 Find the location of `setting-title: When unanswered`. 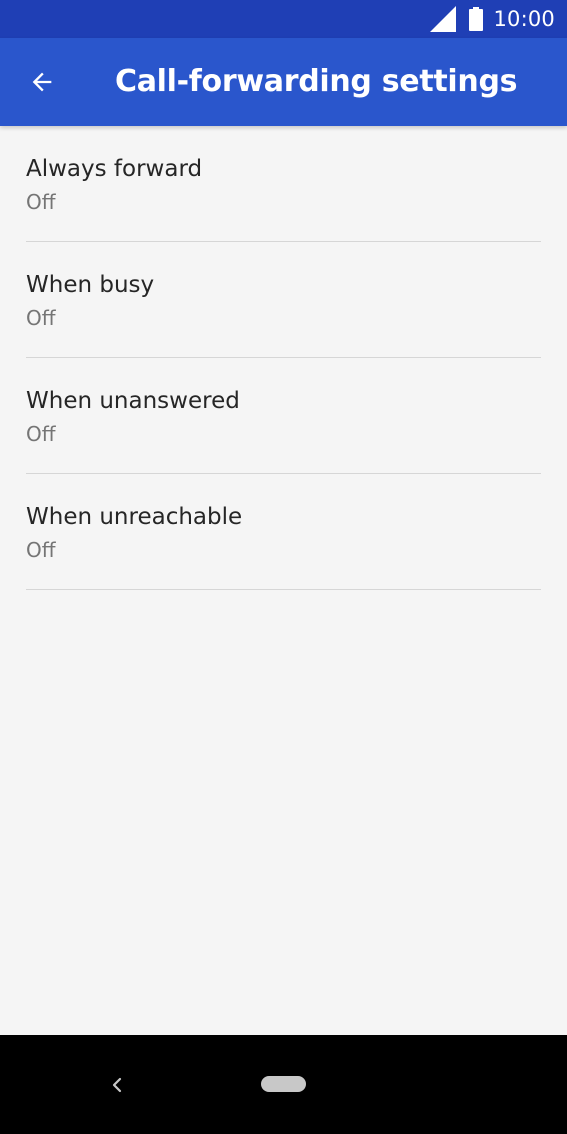

setting-title: When unanswered is located at coordinates (133, 401).